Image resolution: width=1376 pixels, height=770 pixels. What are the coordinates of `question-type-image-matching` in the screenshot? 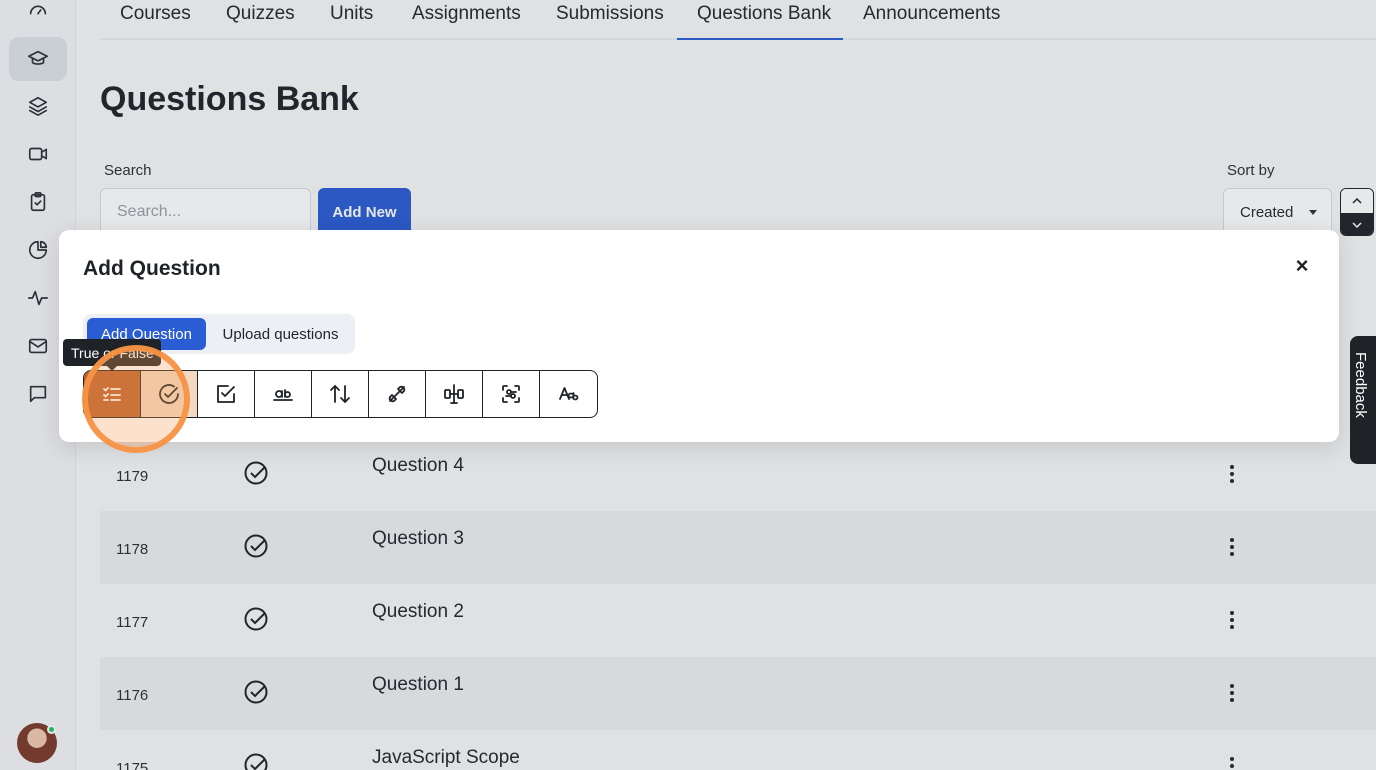 It's located at (454, 394).